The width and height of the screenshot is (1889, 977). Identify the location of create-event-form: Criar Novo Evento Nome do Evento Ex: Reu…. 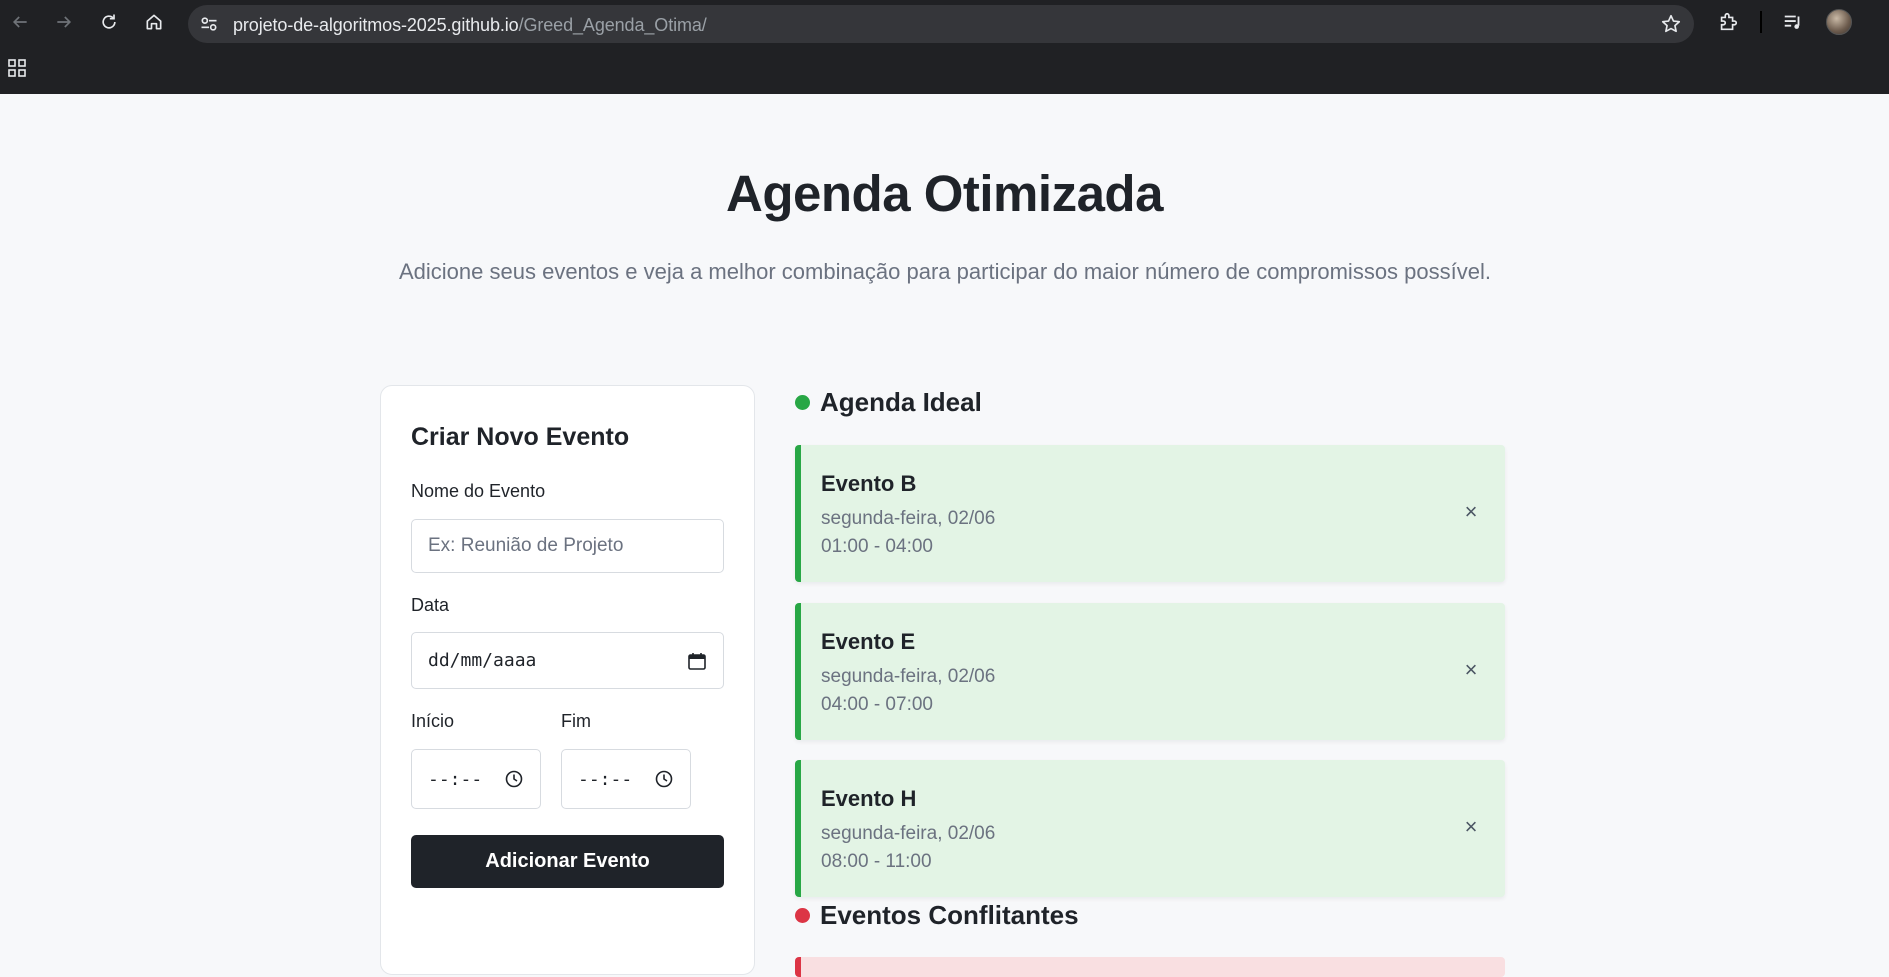
(567, 680).